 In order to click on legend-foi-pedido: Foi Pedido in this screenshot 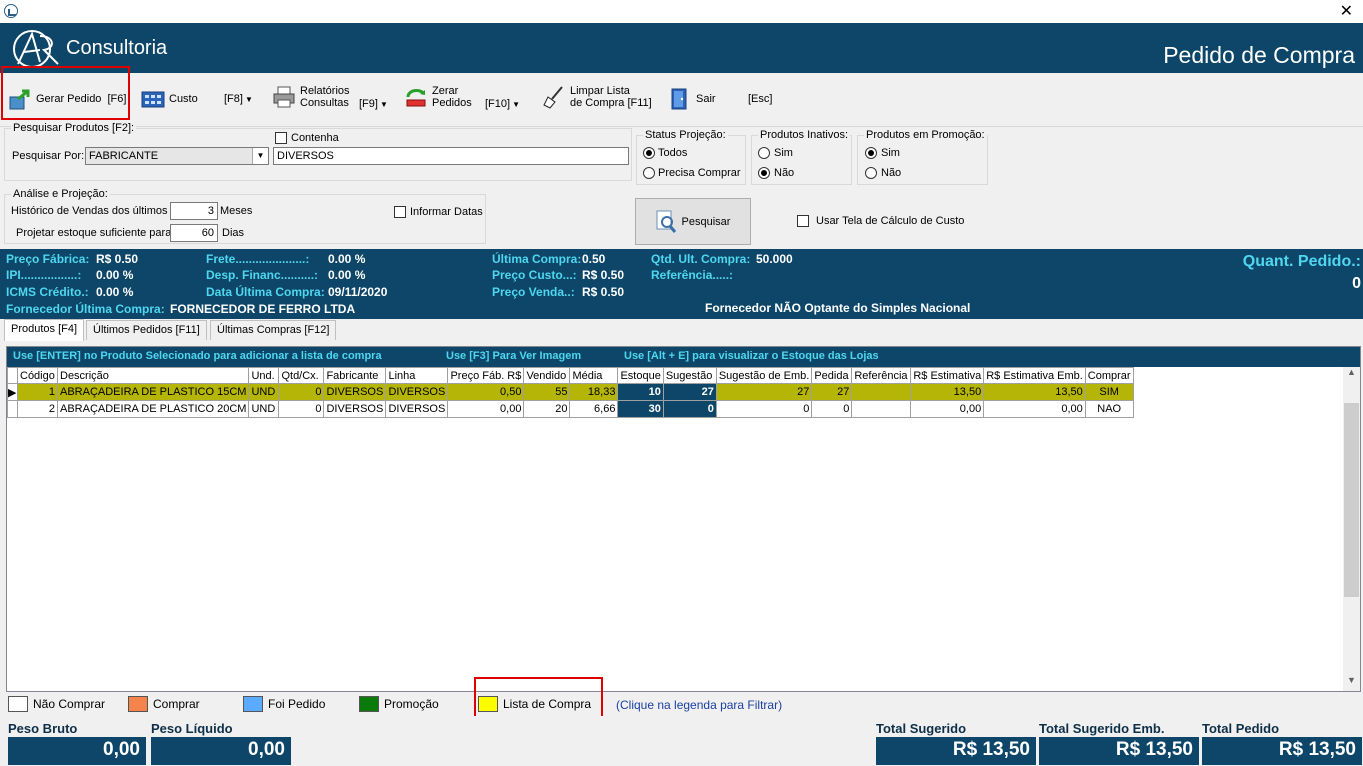, I will do `click(284, 704)`.